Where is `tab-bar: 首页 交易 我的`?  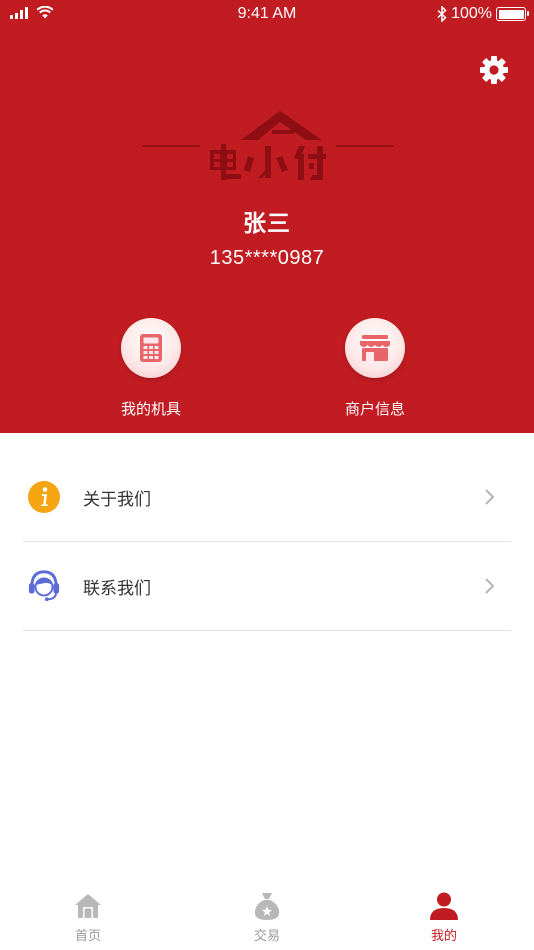
tab-bar: 首页 交易 我的 is located at coordinates (267, 915).